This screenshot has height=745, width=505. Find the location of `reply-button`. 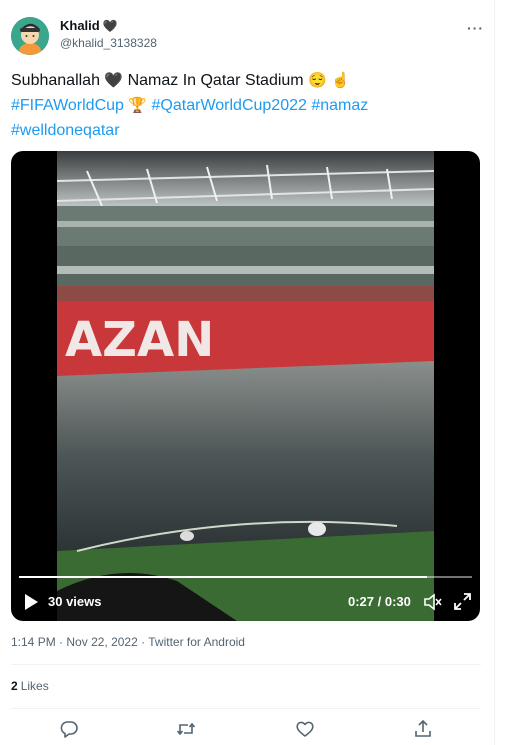

reply-button is located at coordinates (69, 729).